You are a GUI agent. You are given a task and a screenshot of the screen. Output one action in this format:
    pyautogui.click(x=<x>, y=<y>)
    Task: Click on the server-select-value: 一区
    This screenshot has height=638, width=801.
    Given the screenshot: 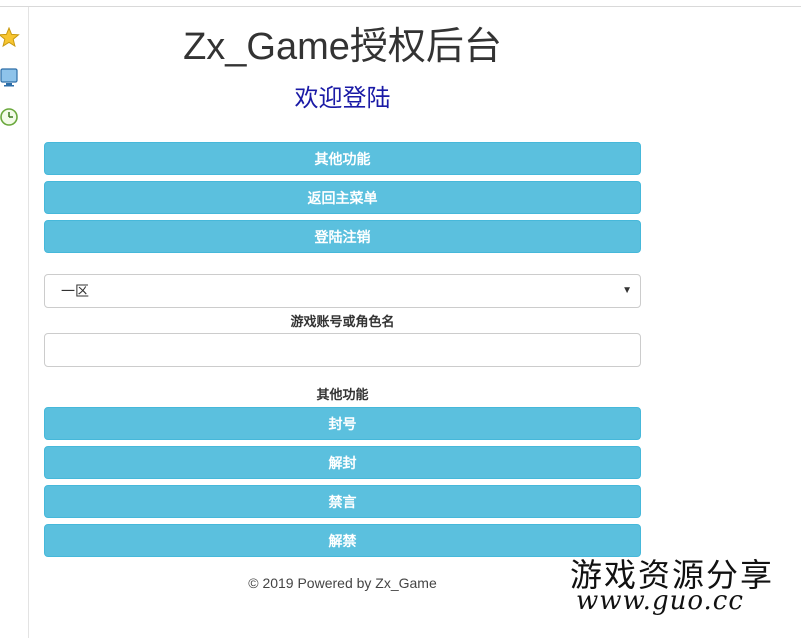 What is the action you would take?
    pyautogui.click(x=75, y=291)
    